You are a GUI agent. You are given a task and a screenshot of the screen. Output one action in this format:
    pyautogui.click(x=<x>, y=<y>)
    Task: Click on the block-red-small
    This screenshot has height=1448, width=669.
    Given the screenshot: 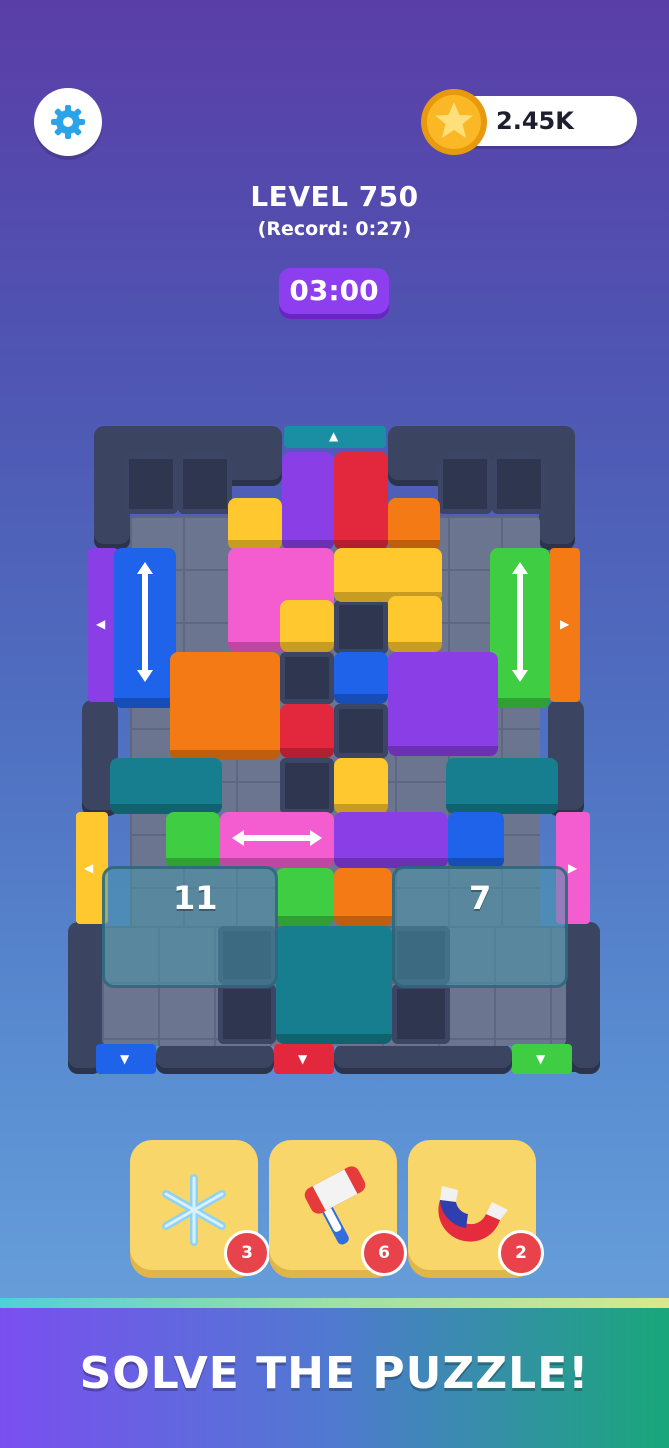 What is the action you would take?
    pyautogui.click(x=307, y=731)
    